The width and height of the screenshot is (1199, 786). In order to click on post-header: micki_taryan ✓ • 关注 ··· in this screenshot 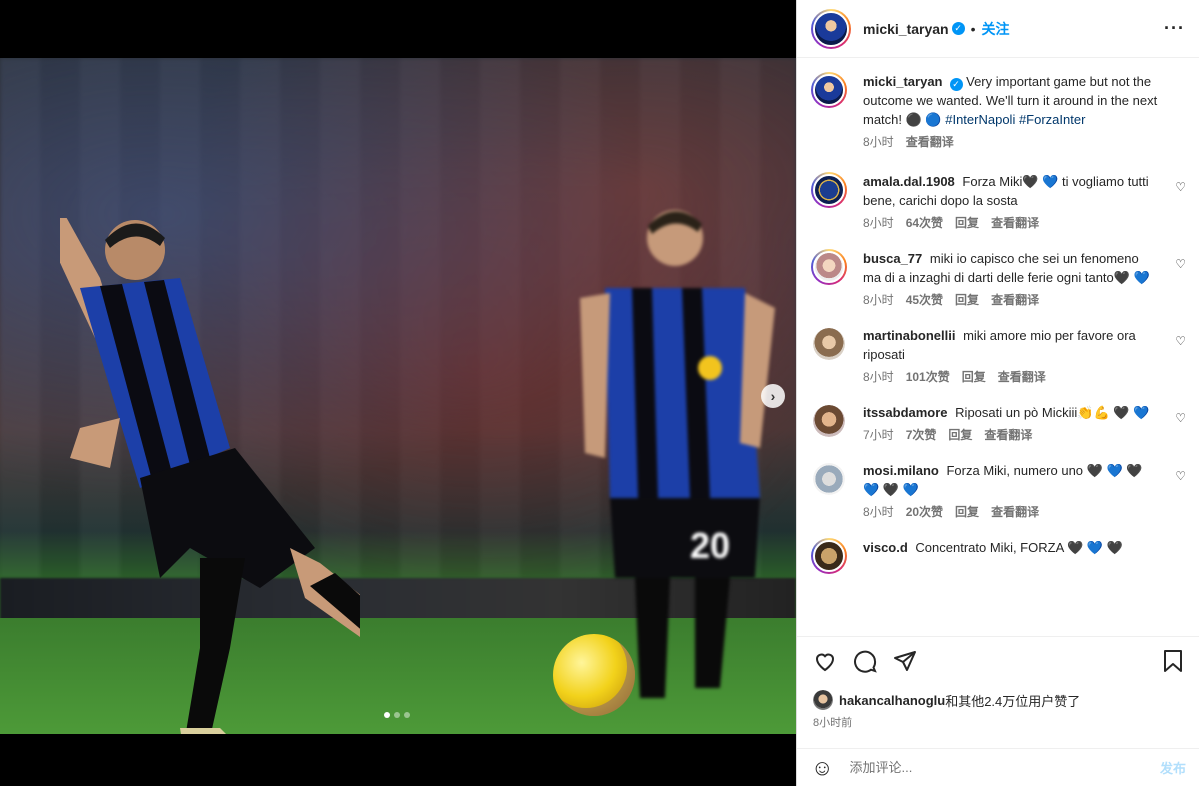, I will do `click(998, 29)`.